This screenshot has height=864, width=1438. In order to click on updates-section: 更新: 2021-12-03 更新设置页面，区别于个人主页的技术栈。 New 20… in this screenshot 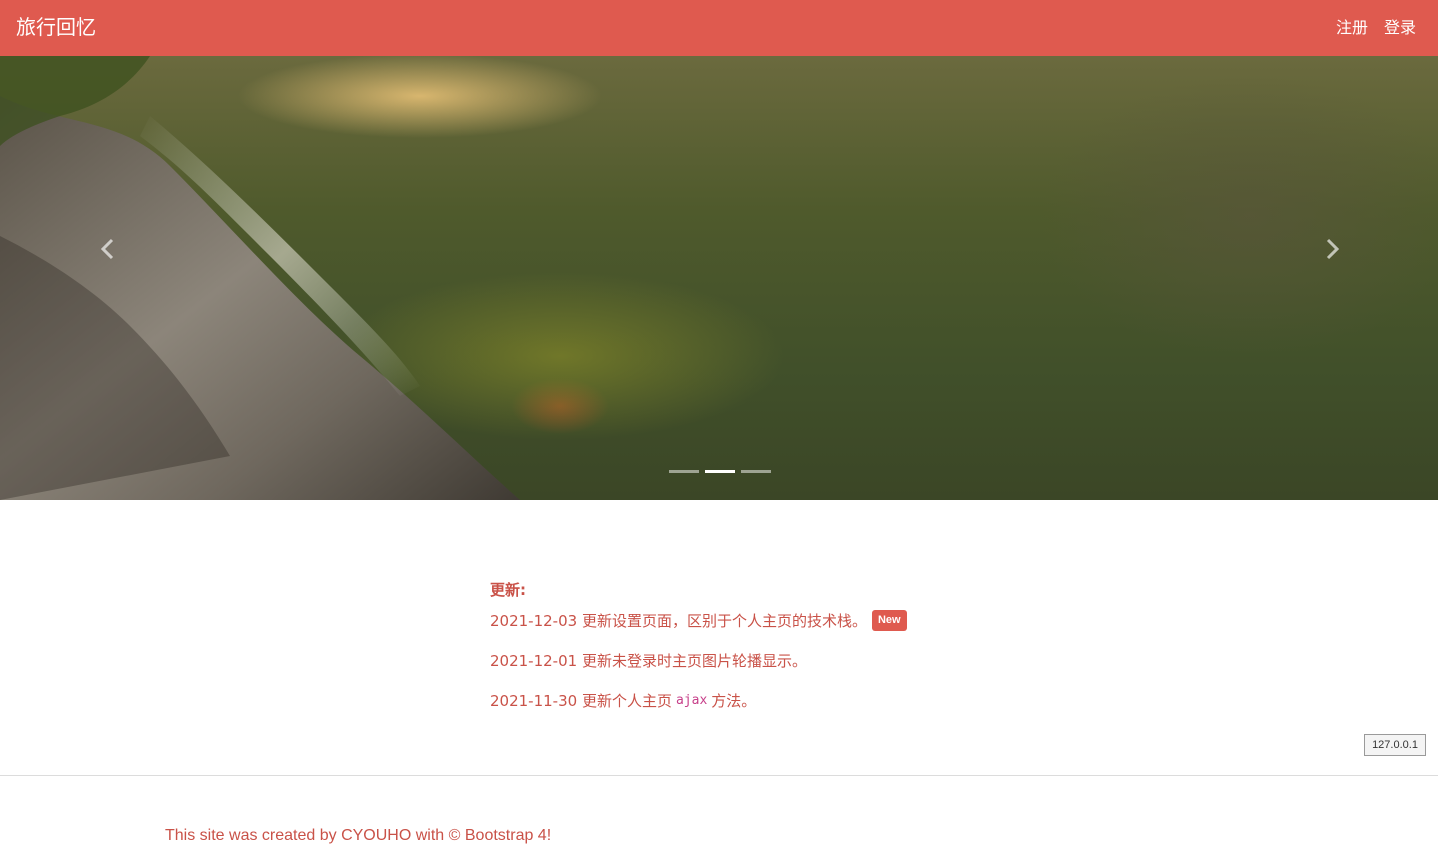, I will do `click(698, 645)`.